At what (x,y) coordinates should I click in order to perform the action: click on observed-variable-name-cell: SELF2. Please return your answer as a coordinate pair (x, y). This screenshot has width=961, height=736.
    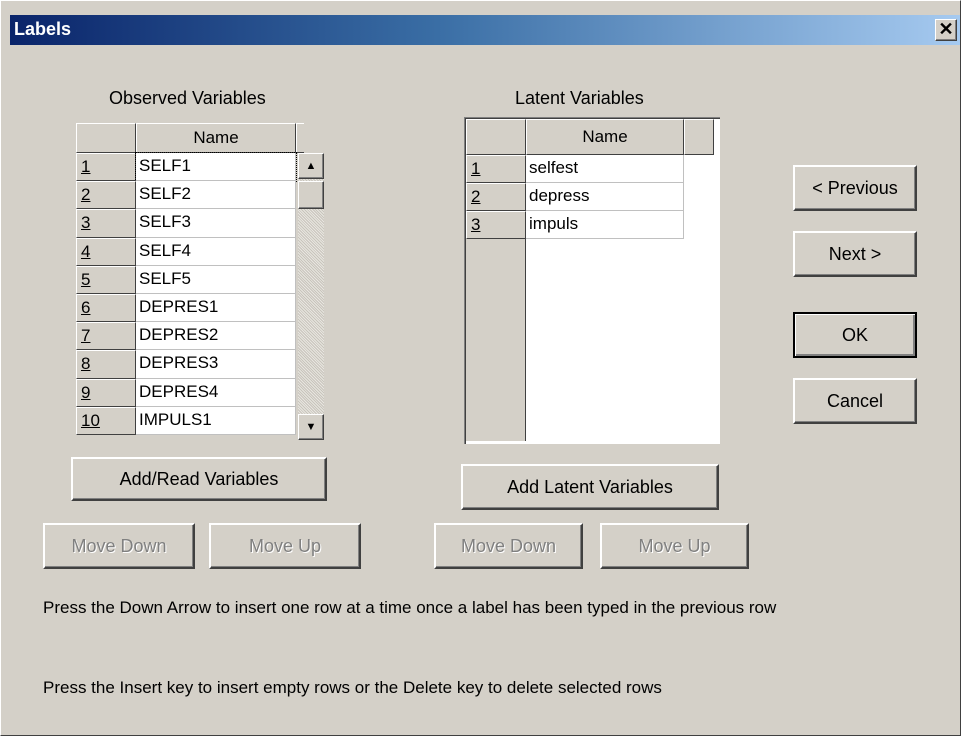
    Looking at the image, I should click on (216, 195).